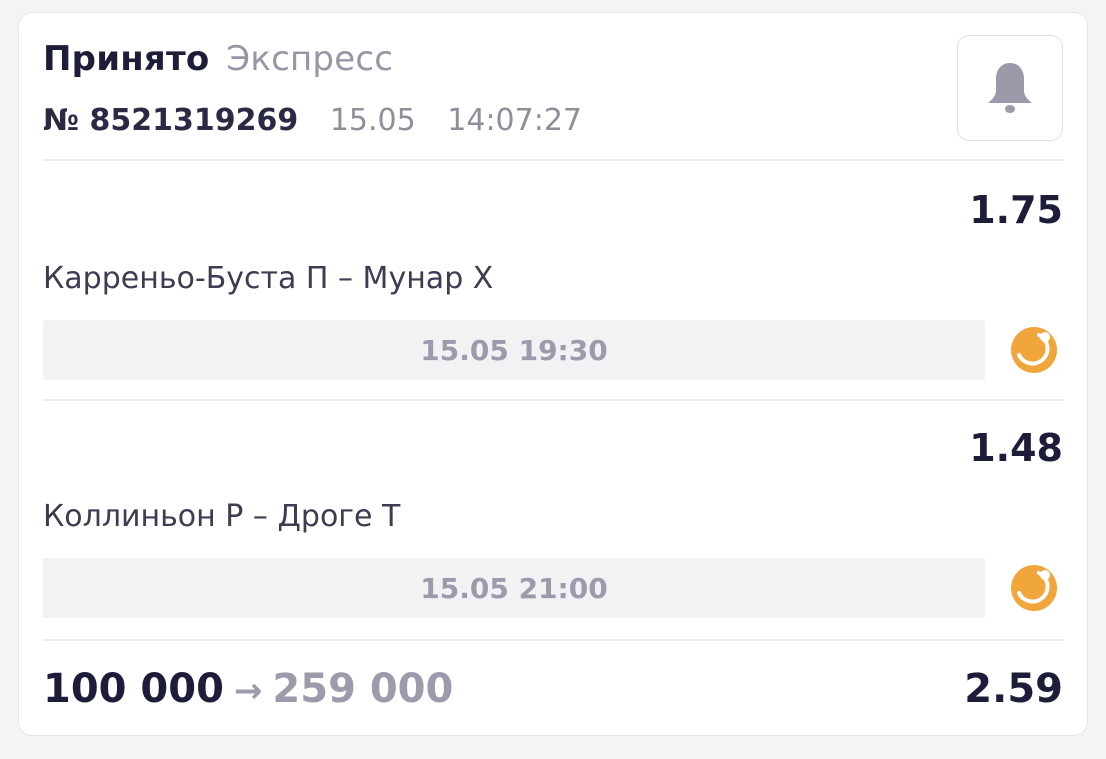 This screenshot has height=759, width=1106. I want to click on potential-payout: 259 000, so click(363, 689).